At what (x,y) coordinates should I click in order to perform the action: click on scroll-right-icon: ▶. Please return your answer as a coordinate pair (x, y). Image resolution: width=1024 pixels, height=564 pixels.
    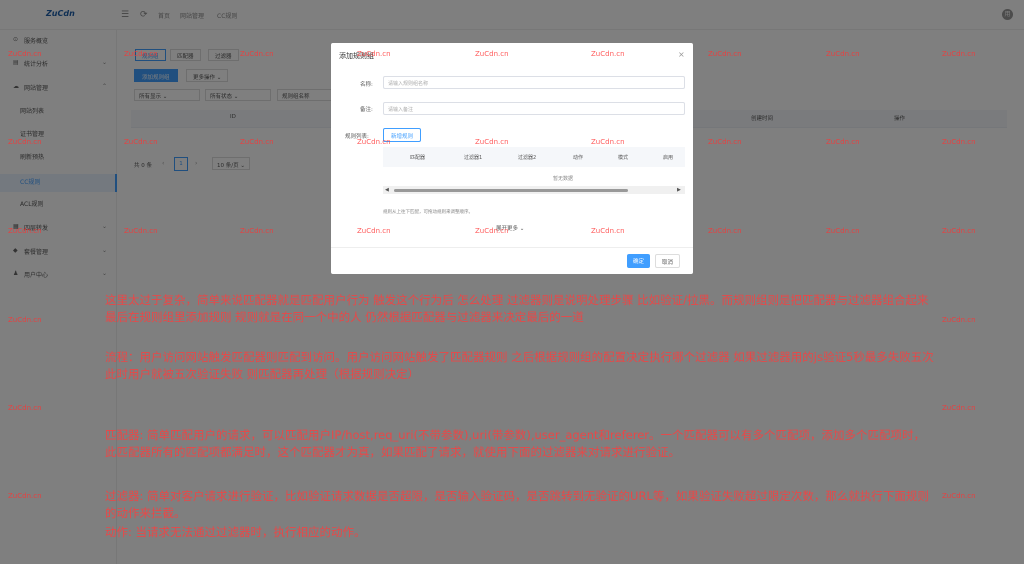
    Looking at the image, I should click on (679, 190).